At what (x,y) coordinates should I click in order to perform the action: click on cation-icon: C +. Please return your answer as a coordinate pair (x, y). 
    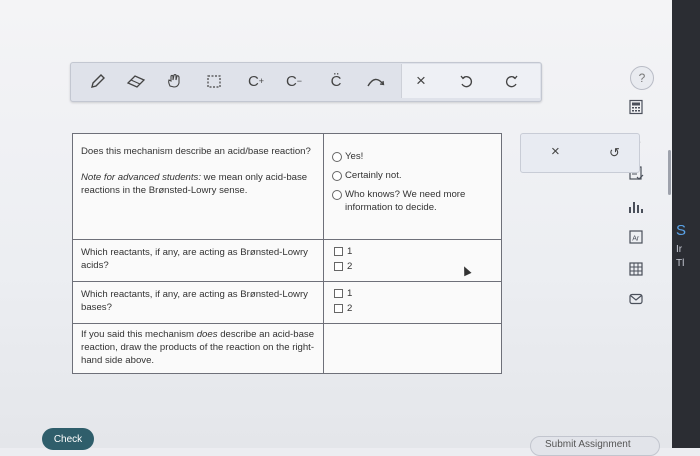
    Looking at the image, I should click on (256, 81).